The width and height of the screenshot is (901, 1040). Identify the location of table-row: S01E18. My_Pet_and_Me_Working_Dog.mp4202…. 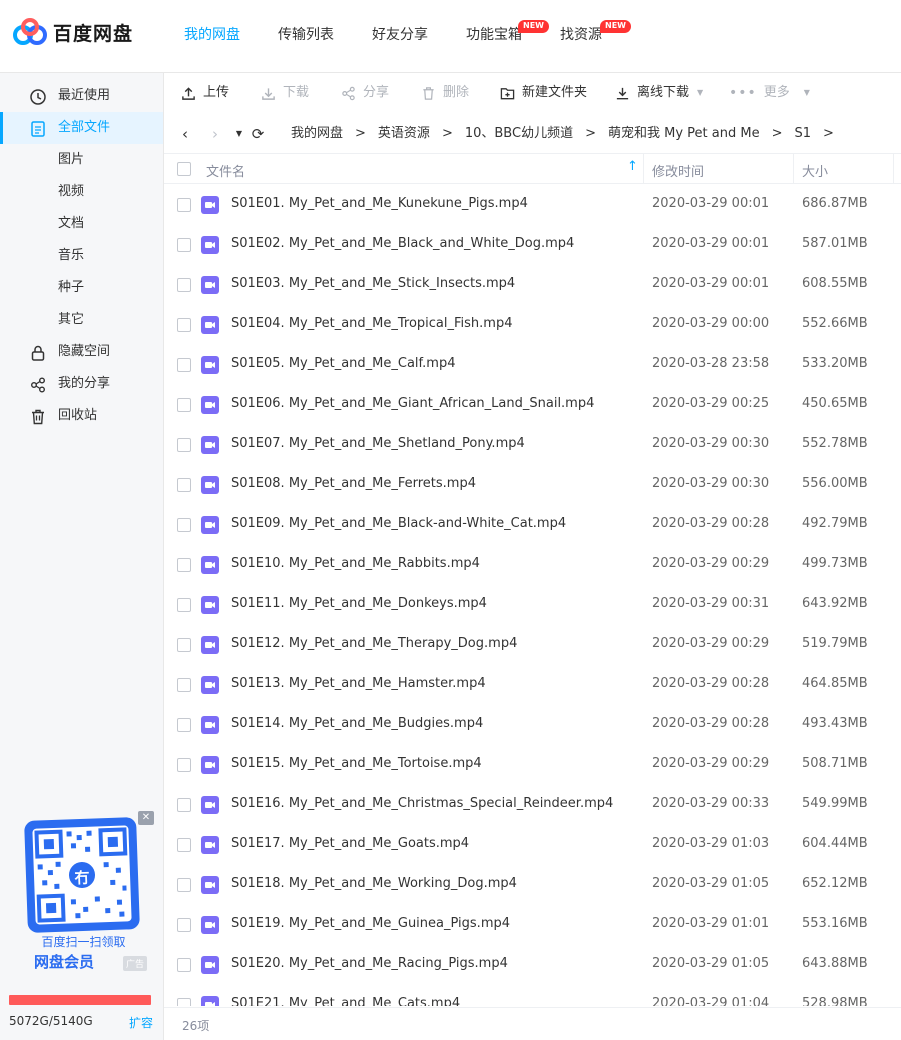
(532, 884).